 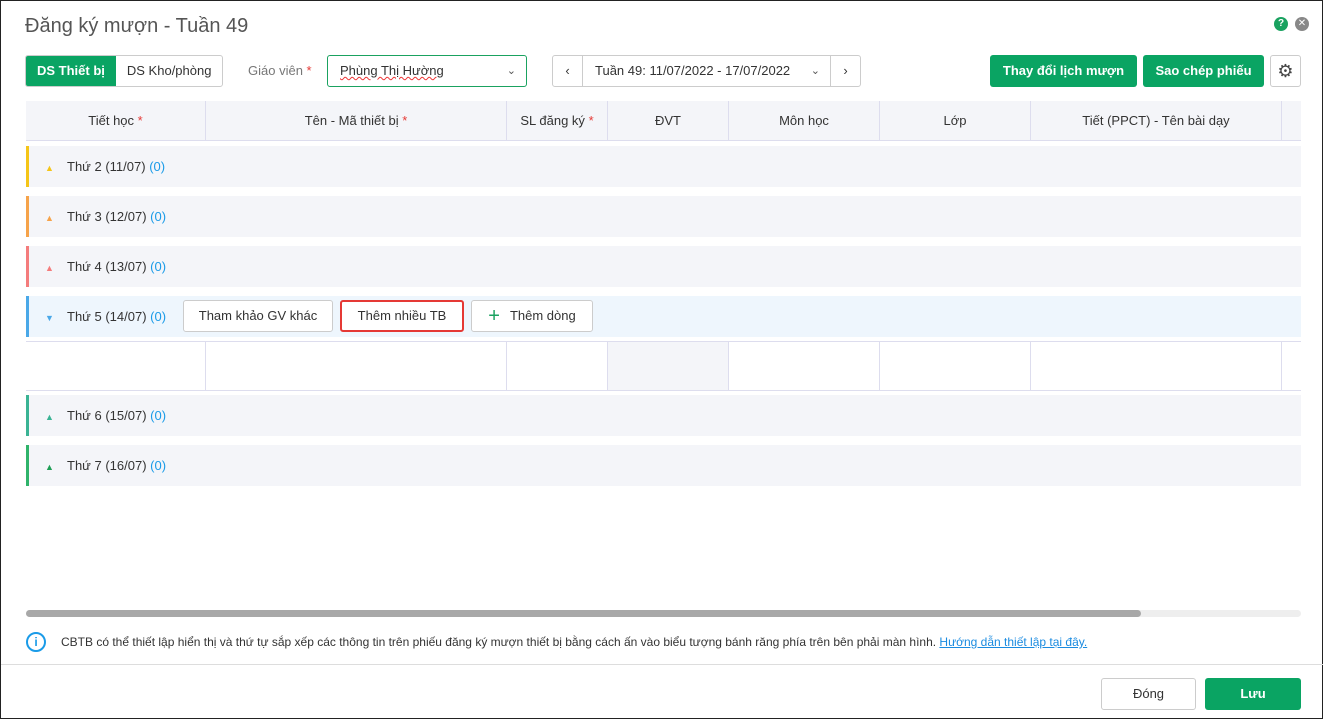 What do you see at coordinates (542, 315) in the screenshot?
I see `add-row-label: Thêm dòng` at bounding box center [542, 315].